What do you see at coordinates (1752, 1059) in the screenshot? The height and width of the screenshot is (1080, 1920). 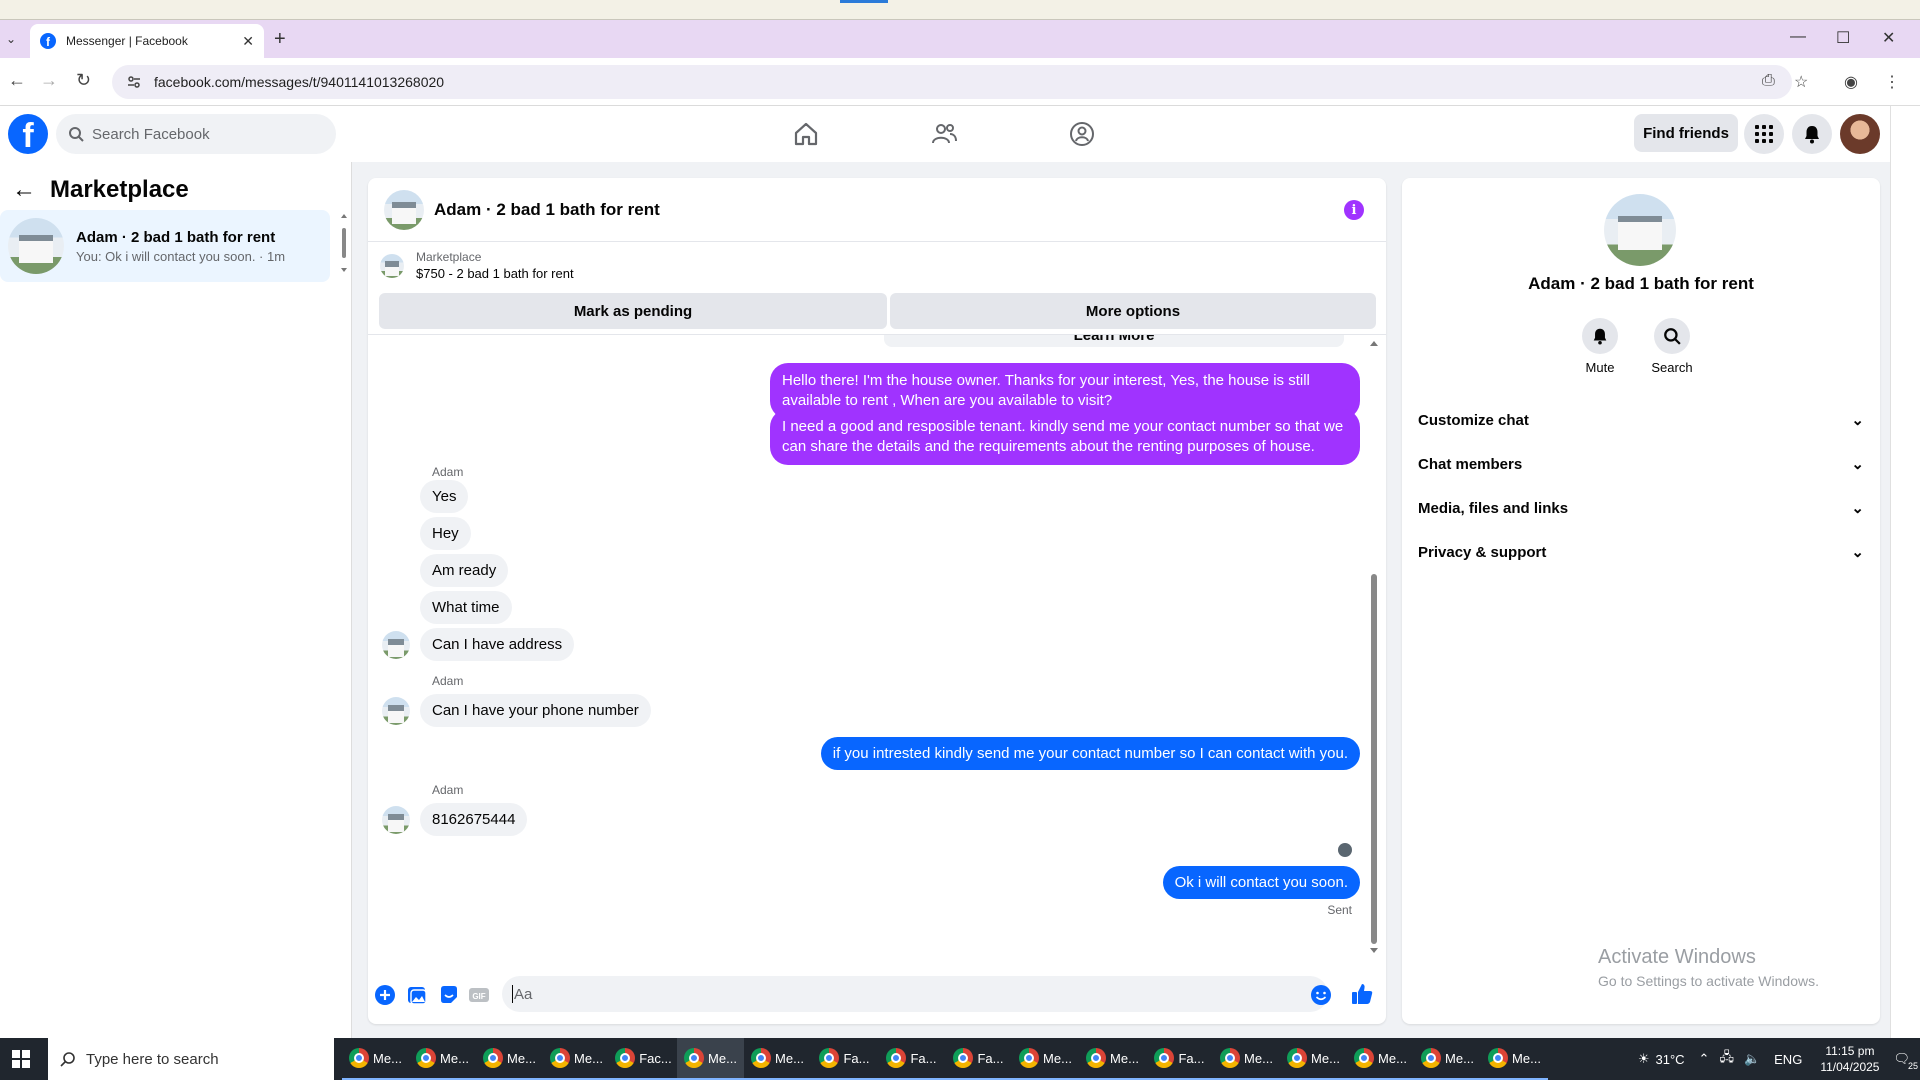 I see `volume-icon: 🔈` at bounding box center [1752, 1059].